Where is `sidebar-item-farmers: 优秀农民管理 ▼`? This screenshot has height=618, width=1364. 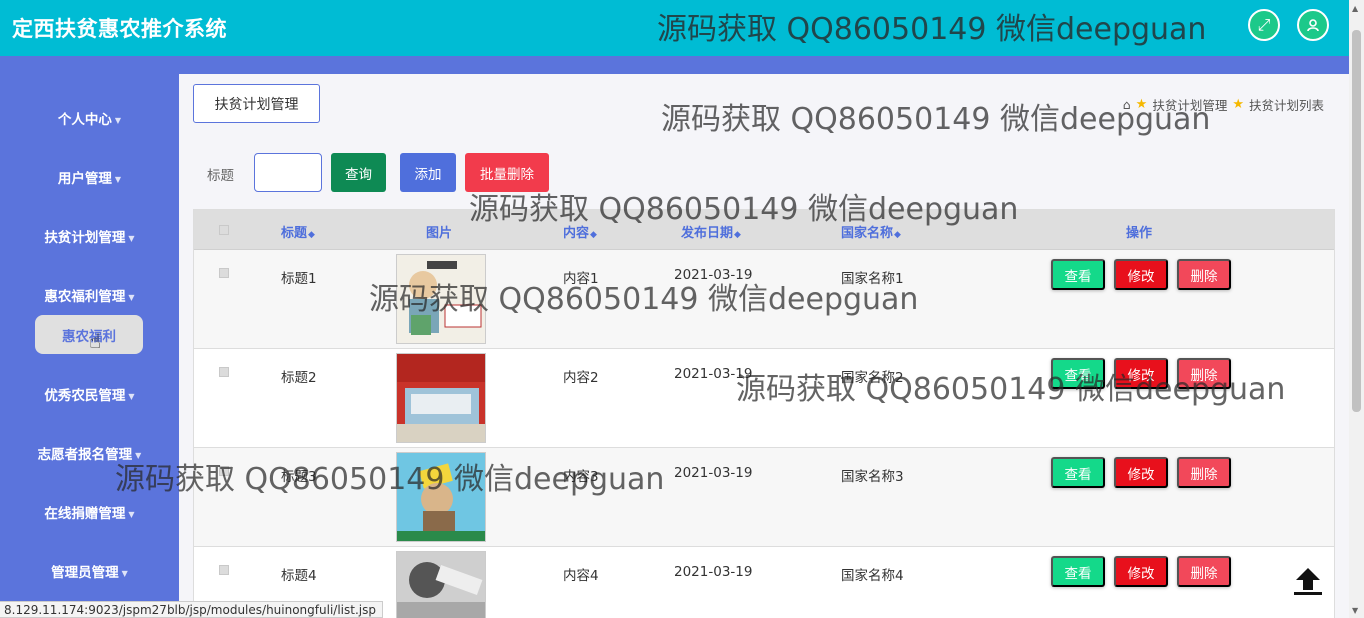
sidebar-item-farmers: 优秀农民管理 ▼ is located at coordinates (89, 394).